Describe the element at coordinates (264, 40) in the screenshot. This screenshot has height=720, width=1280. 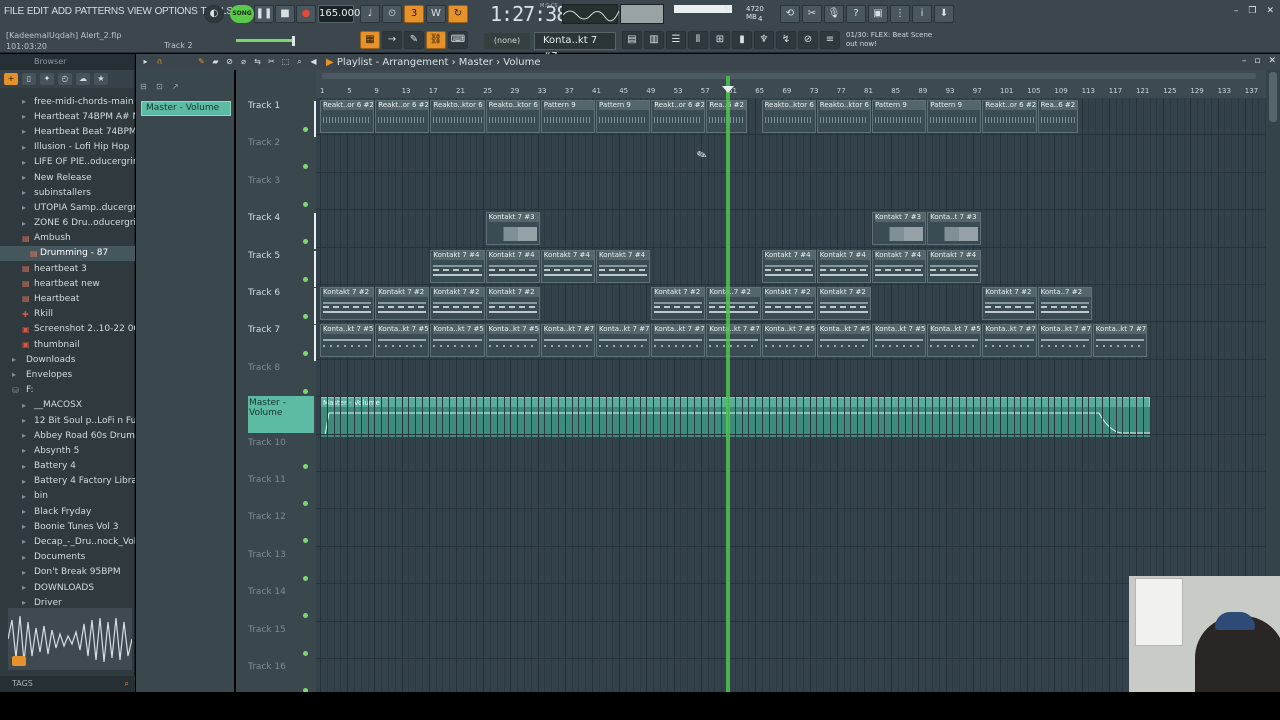
I see `master-volume-slider` at that location.